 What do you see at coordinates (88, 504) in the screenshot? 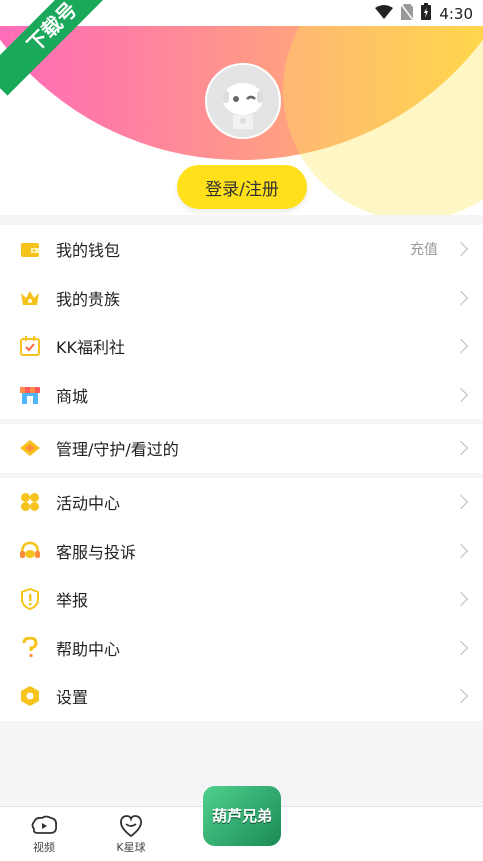
I see `menu-label: 活动中心` at bounding box center [88, 504].